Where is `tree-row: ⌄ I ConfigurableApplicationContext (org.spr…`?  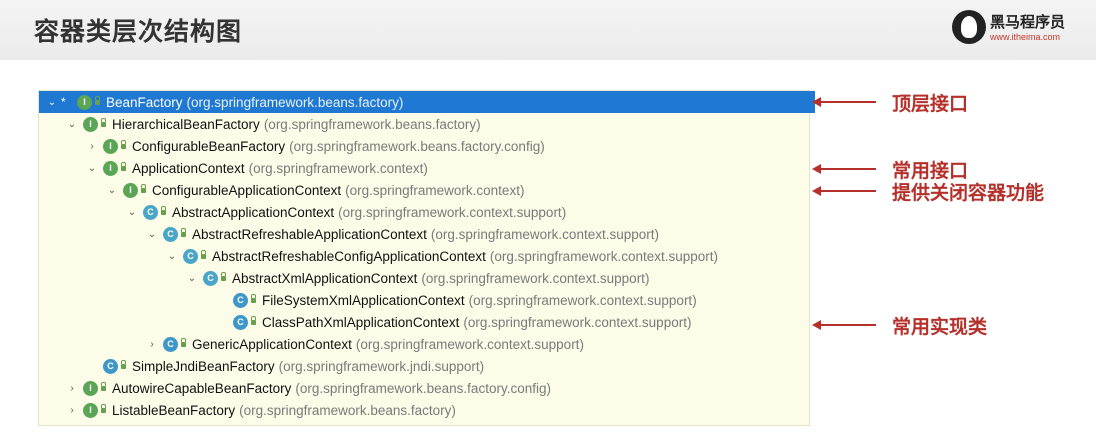
tree-row: ⌄ I ConfigurableApplicationContext (org.spr… is located at coordinates (457, 190).